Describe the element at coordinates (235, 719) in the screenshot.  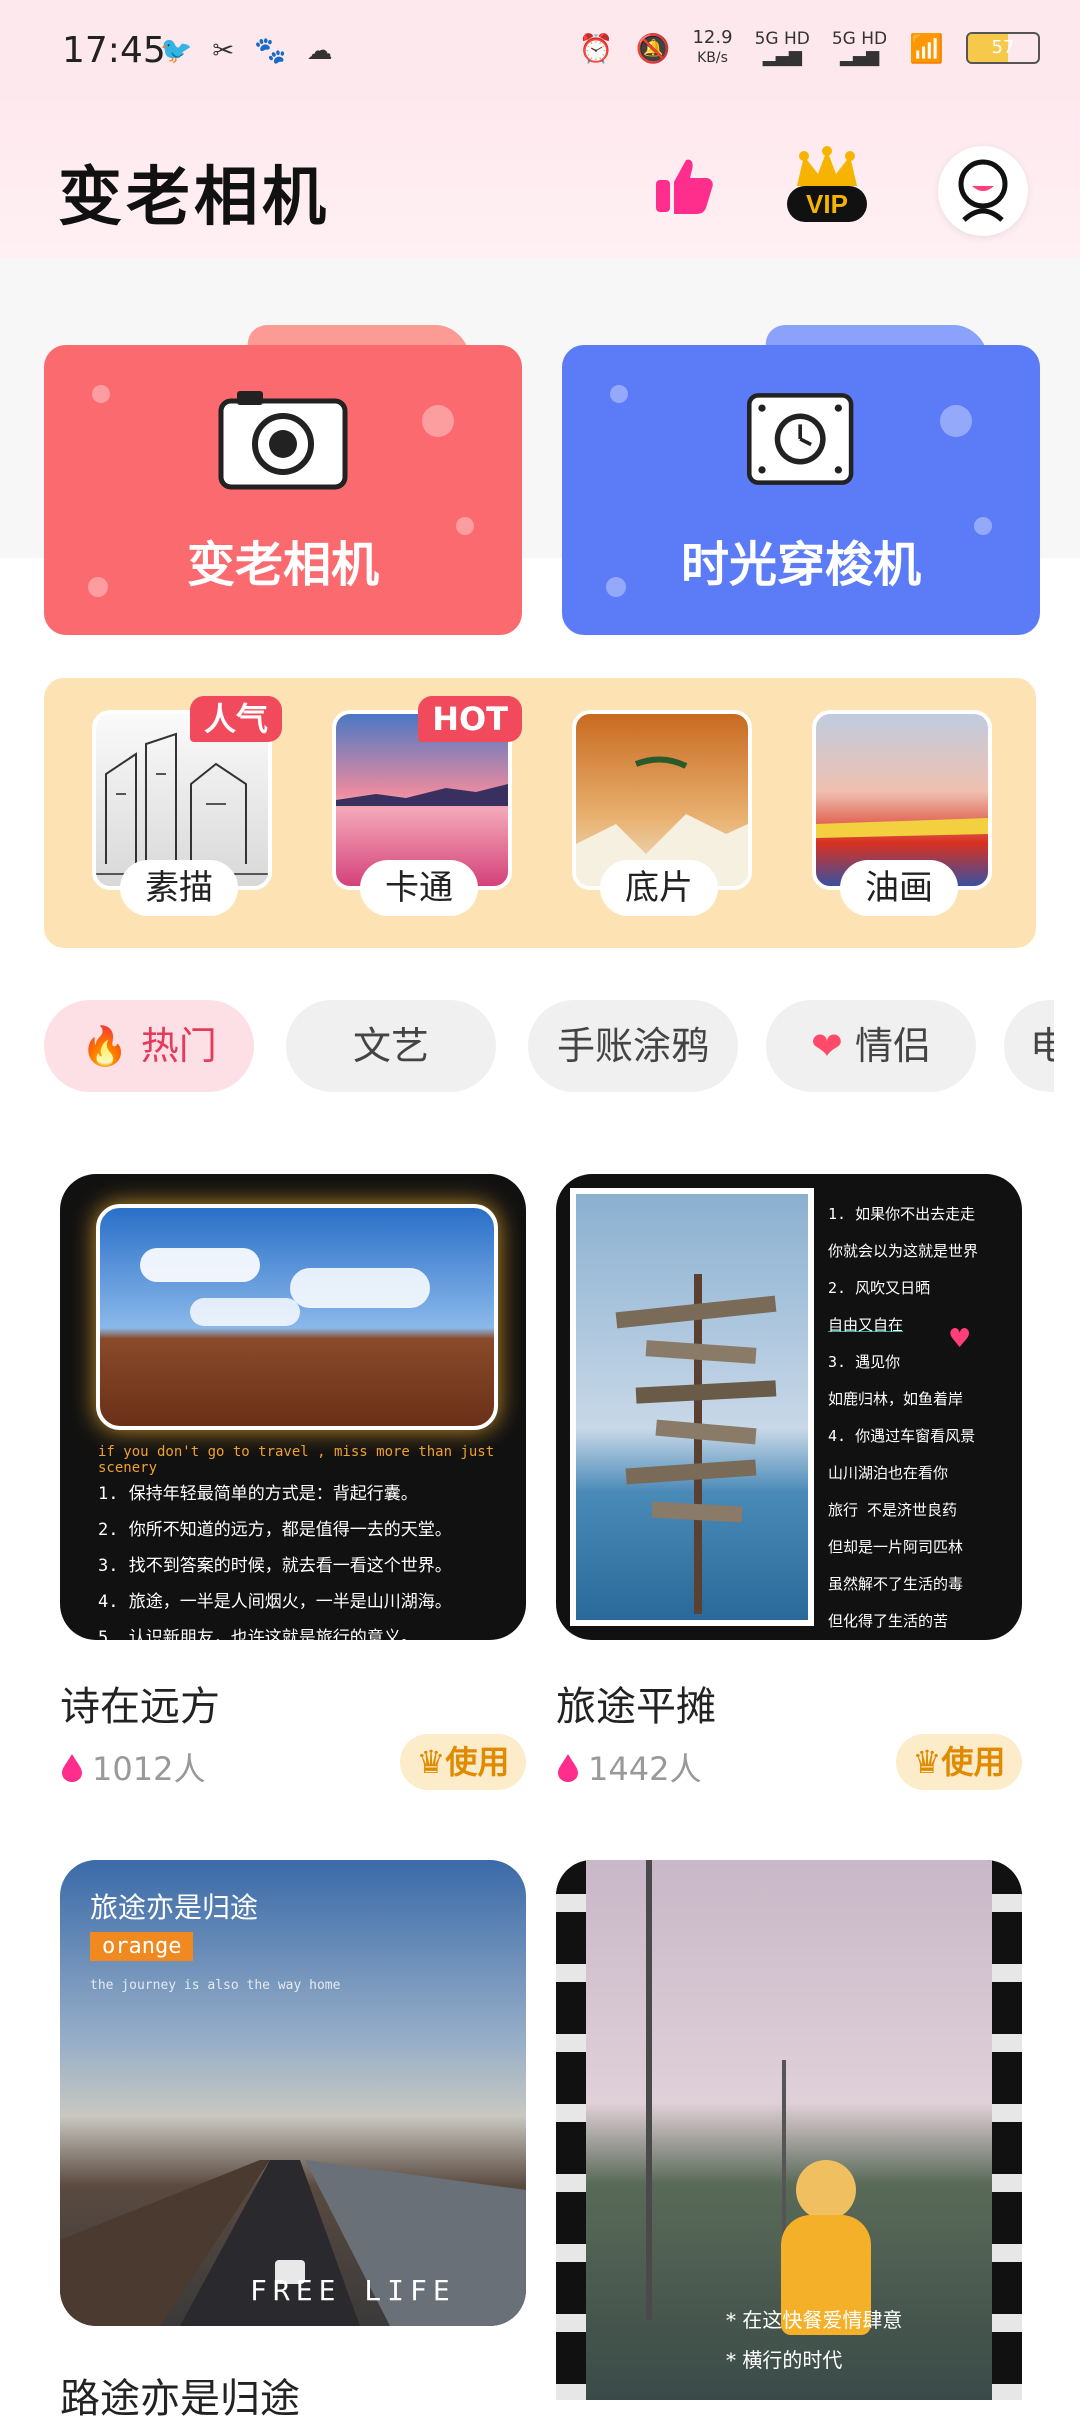
I see `filter-badge: 人气` at that location.